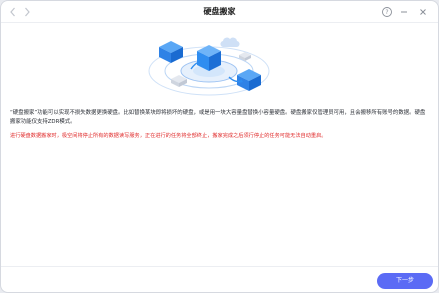 Image resolution: width=439 pixels, height=293 pixels. Describe the element at coordinates (405, 281) in the screenshot. I see `next-button: 下一步` at that location.